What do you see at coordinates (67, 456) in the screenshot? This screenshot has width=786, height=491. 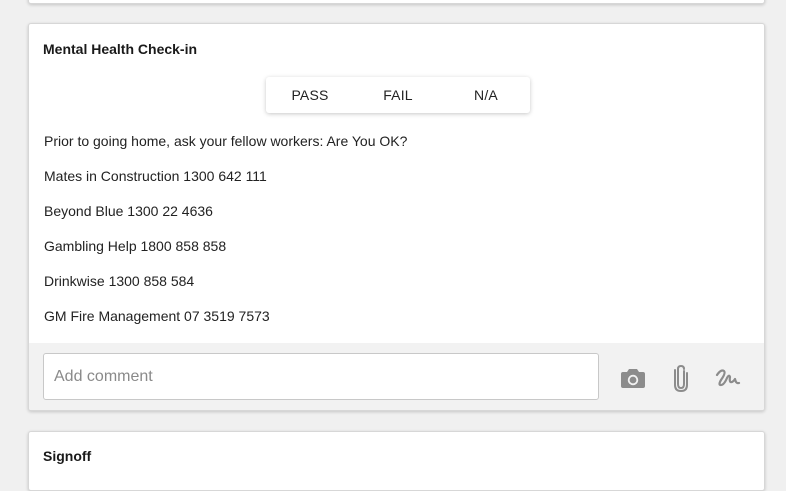 I see `section-title: Signoff` at bounding box center [67, 456].